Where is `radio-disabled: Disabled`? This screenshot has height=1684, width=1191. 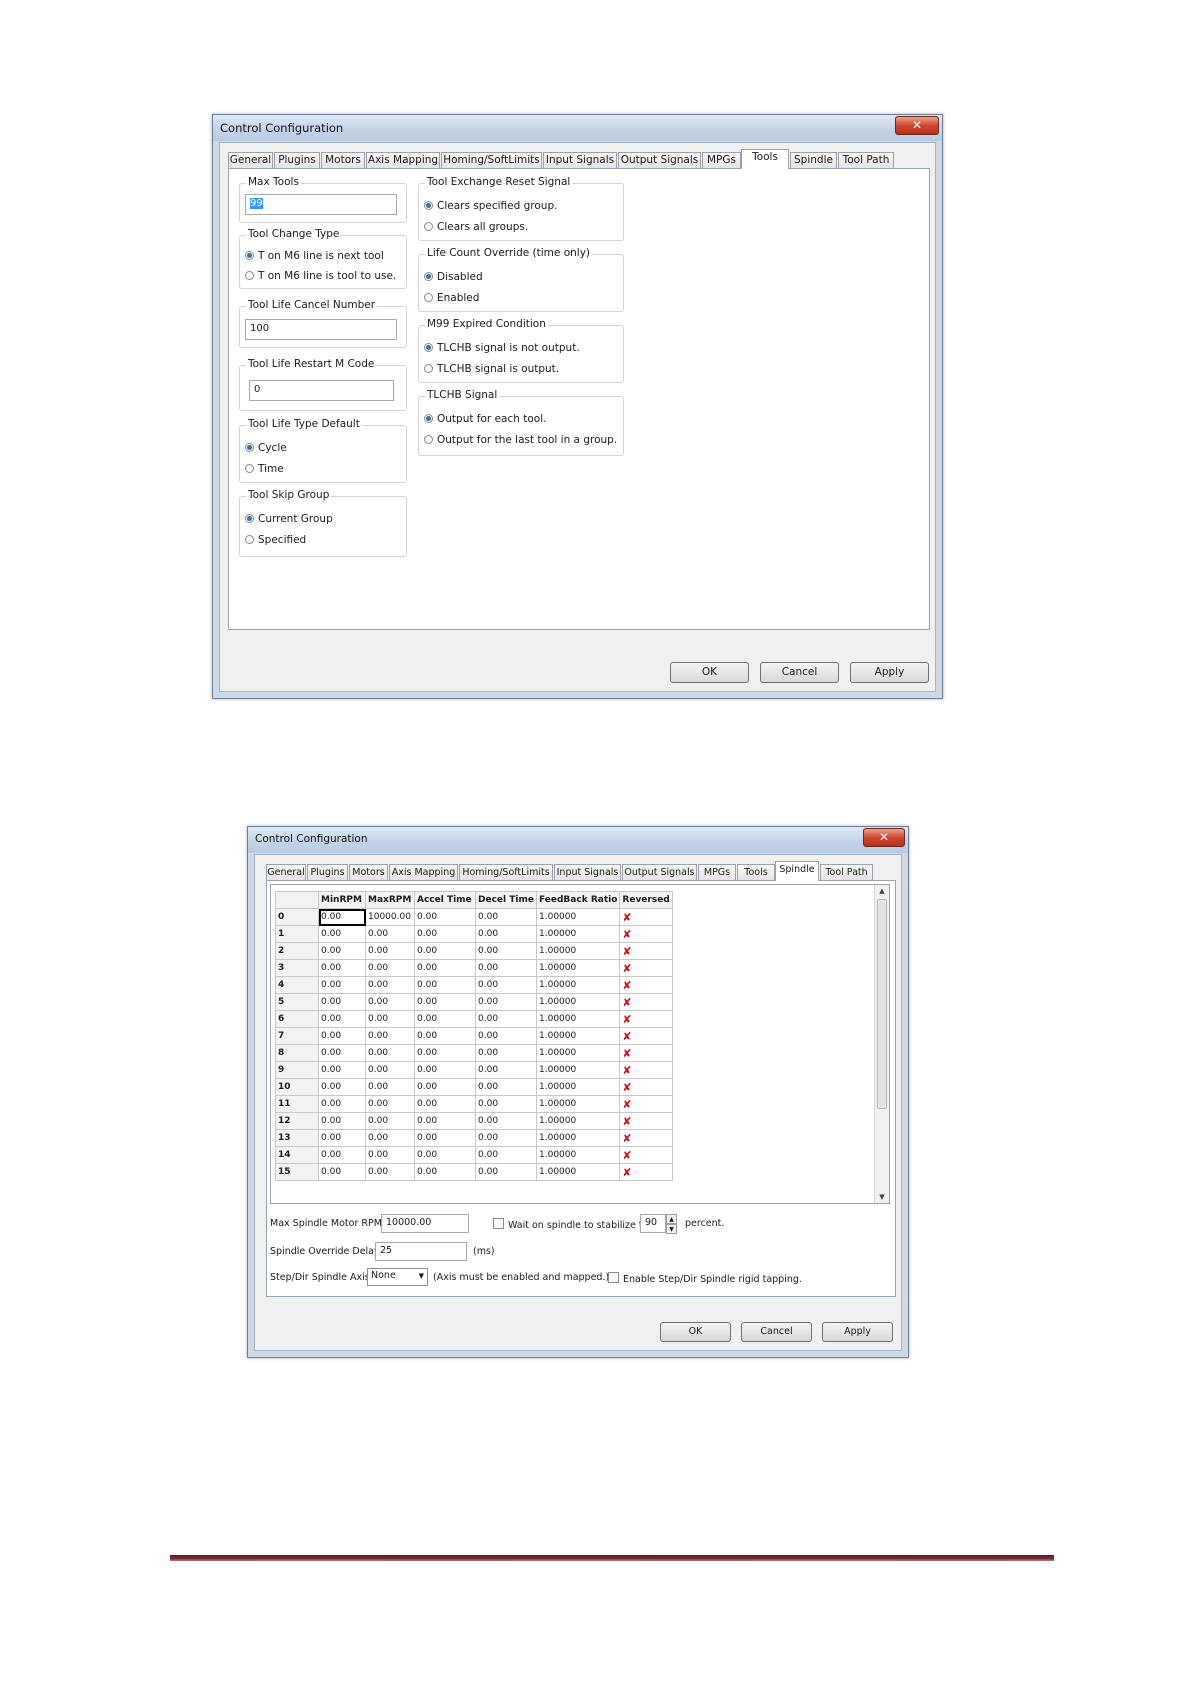
radio-disabled: Disabled is located at coordinates (453, 277).